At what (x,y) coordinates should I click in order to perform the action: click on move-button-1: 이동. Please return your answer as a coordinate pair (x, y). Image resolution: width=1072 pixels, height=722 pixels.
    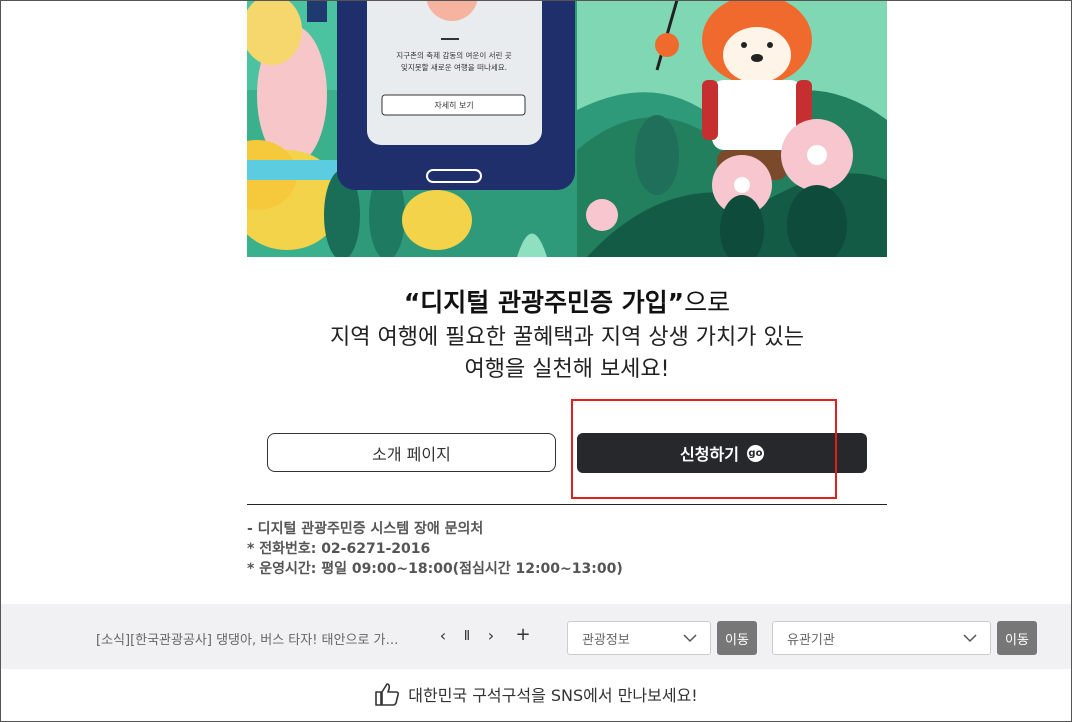
    Looking at the image, I should click on (737, 638).